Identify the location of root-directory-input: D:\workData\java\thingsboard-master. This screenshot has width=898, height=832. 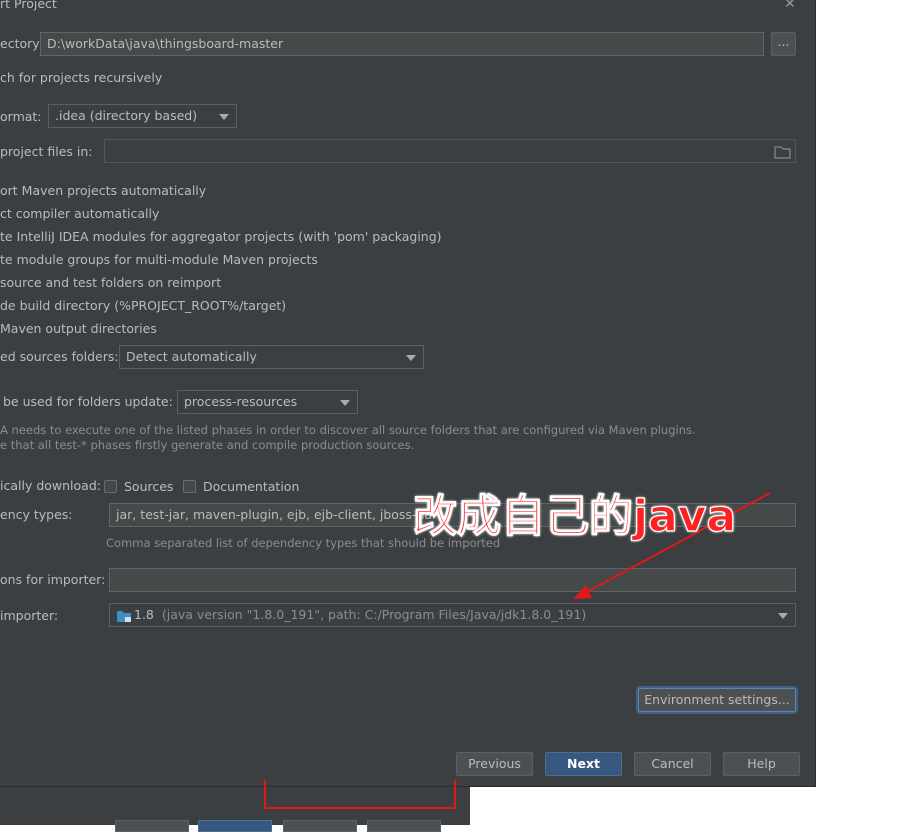
(402, 44).